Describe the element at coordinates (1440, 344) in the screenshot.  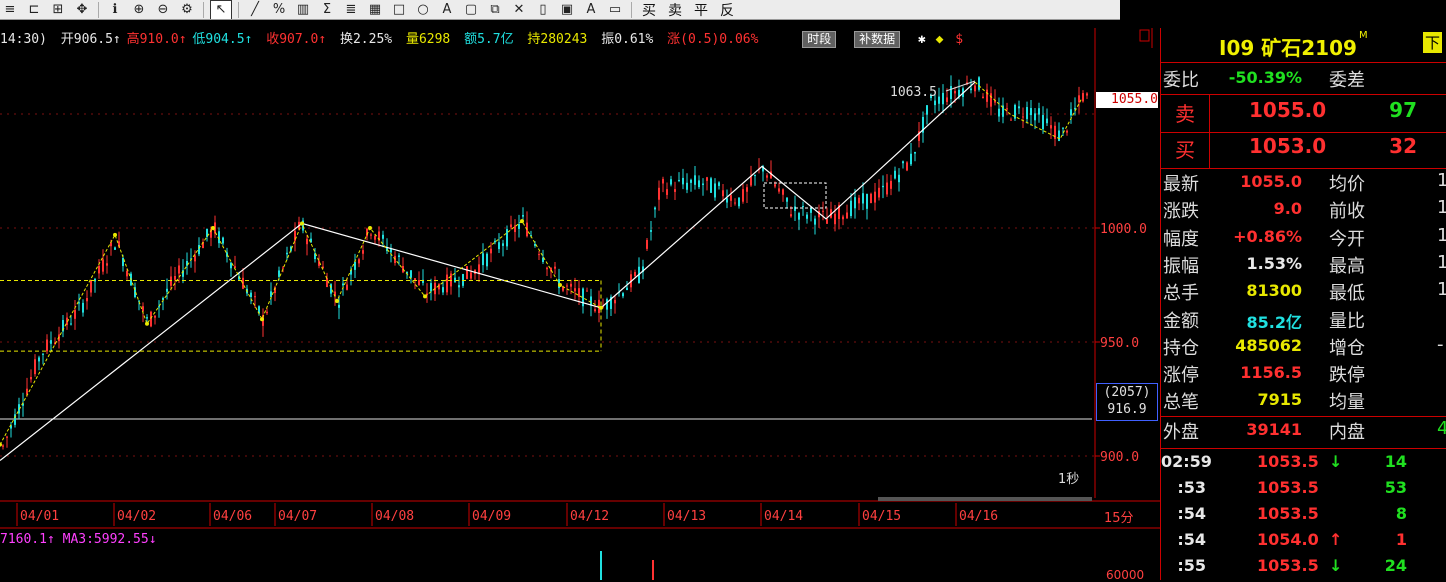
I see `stat-value-2: -` at that location.